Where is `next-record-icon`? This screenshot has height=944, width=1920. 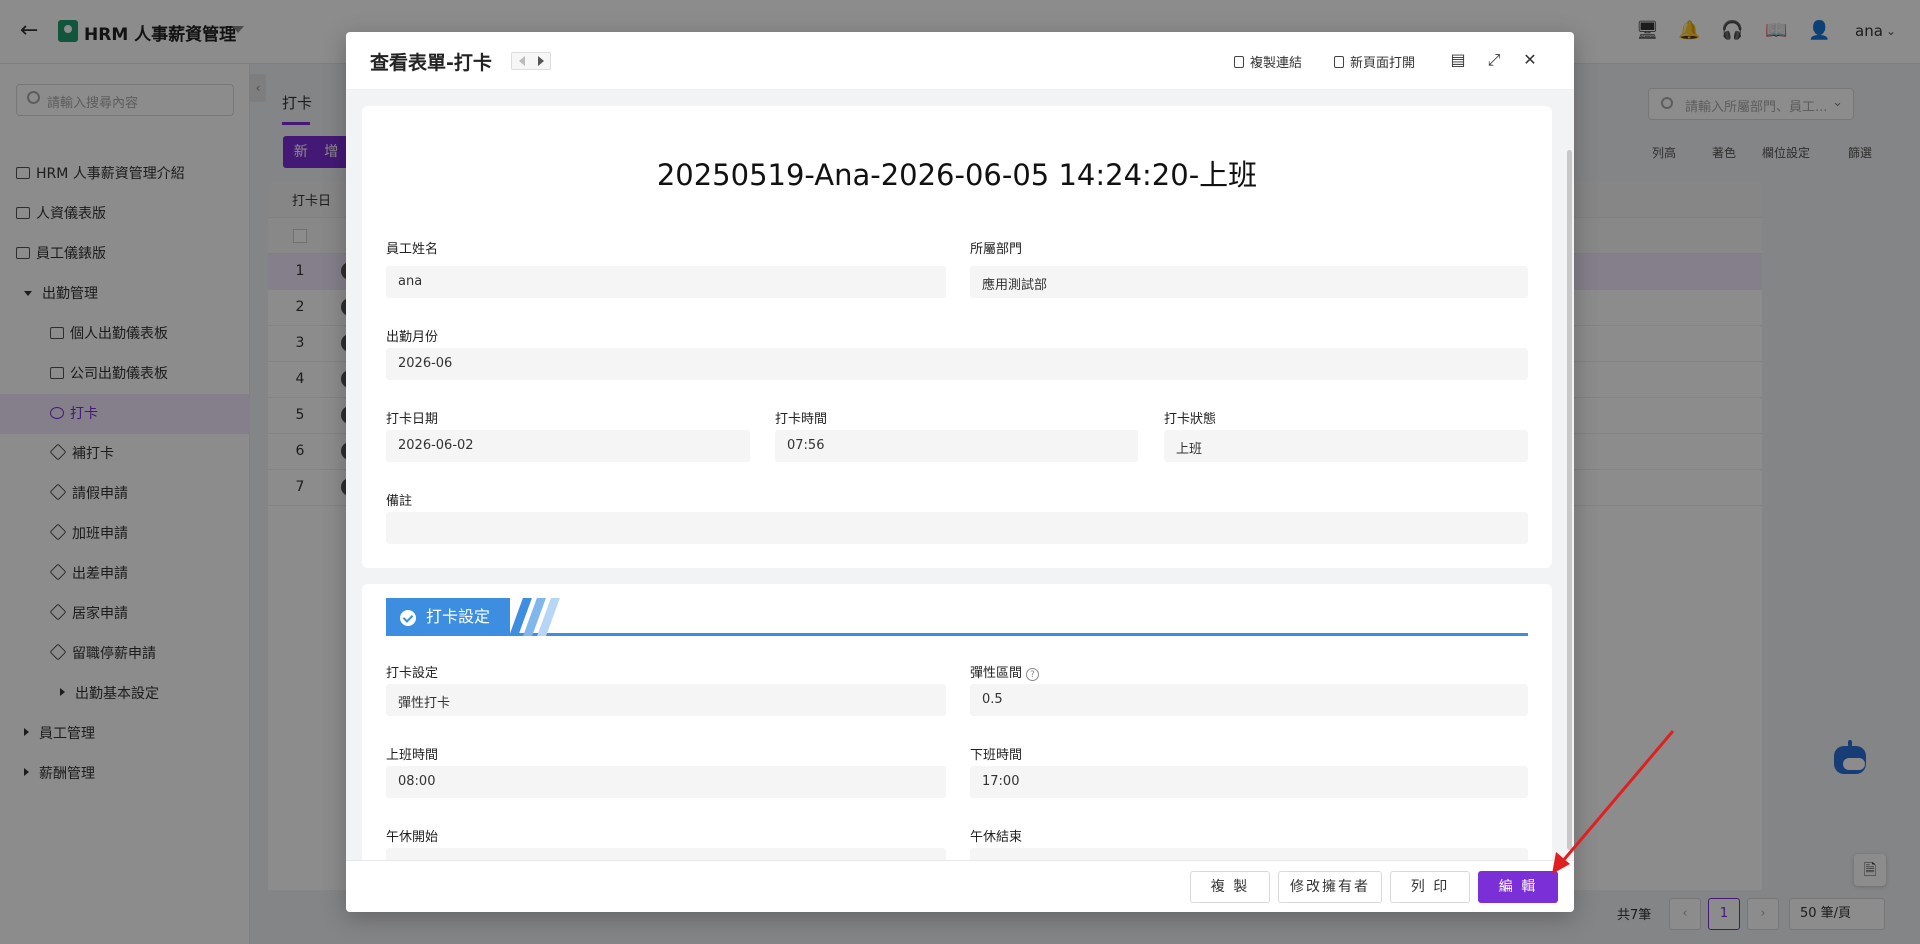 next-record-icon is located at coordinates (541, 61).